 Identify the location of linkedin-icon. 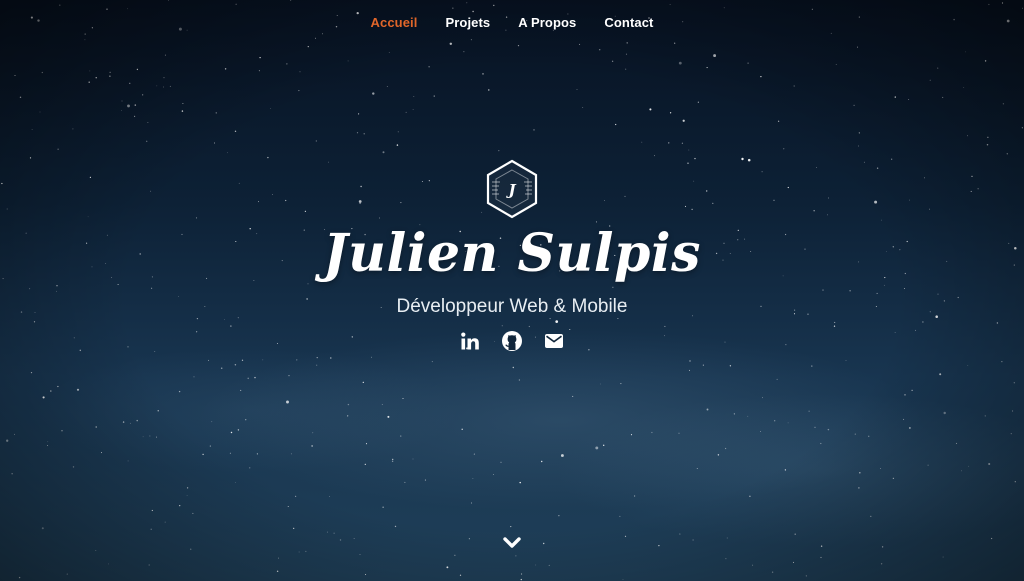
(470, 341).